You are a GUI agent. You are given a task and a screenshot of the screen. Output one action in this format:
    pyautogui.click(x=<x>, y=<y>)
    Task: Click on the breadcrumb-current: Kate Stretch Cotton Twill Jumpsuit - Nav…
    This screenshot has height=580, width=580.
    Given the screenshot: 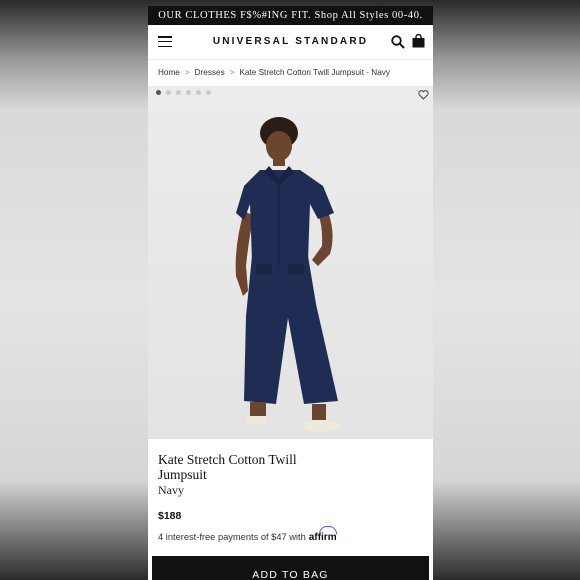 What is the action you would take?
    pyautogui.click(x=314, y=72)
    